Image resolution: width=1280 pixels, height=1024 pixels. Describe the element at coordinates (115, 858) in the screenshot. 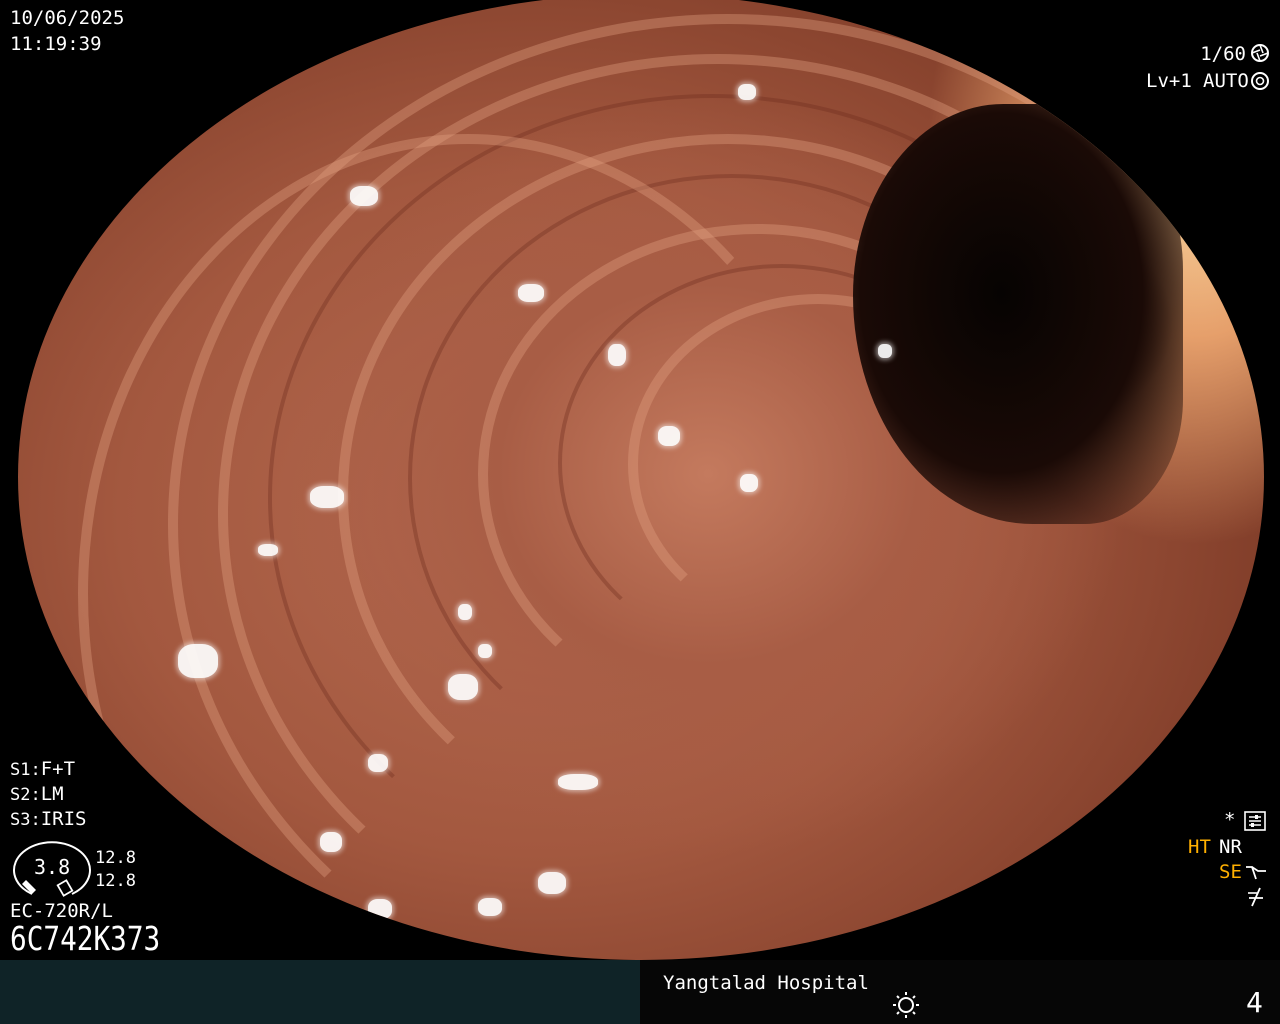

I see `scale-top: 12.8` at that location.